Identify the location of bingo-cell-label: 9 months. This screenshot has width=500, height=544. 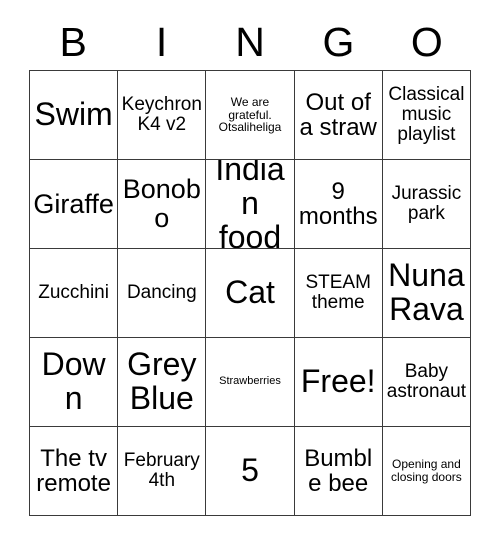
(338, 203).